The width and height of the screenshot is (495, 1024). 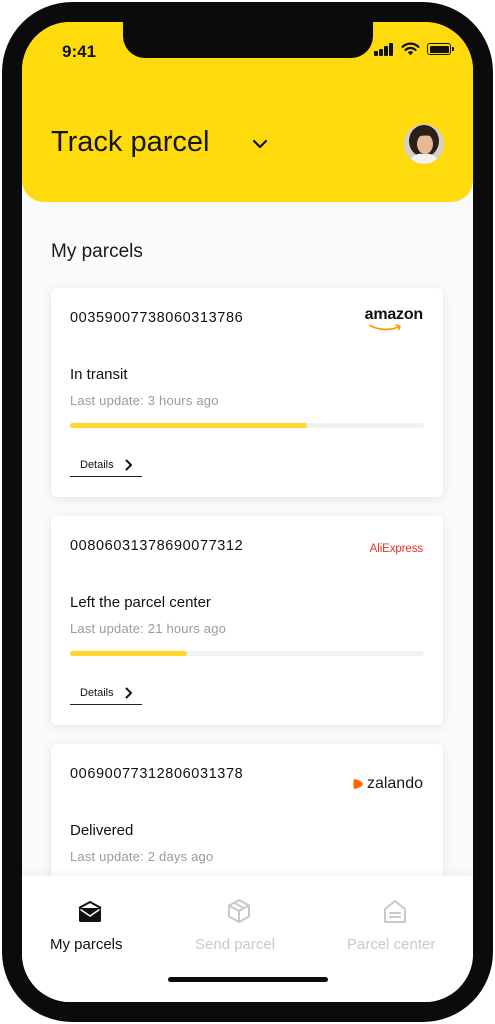 I want to click on amazon-logo: amazon, so click(x=394, y=320).